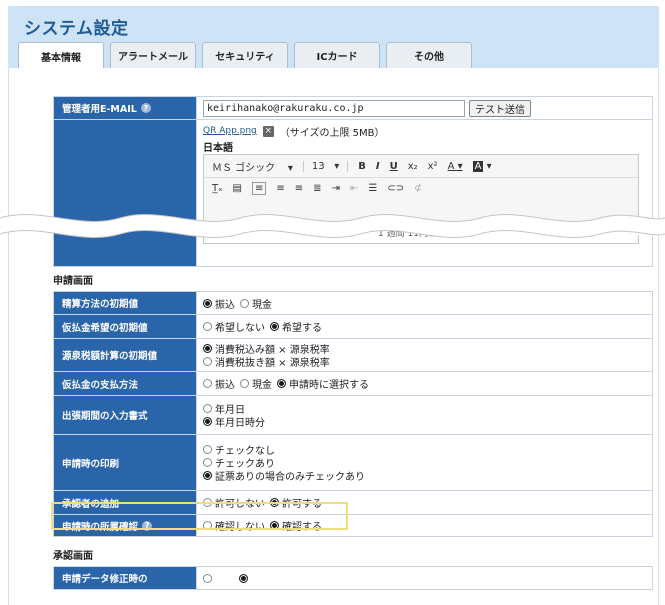 This screenshot has width=665, height=605. I want to click on unlink-icon: ⊄, so click(418, 188).